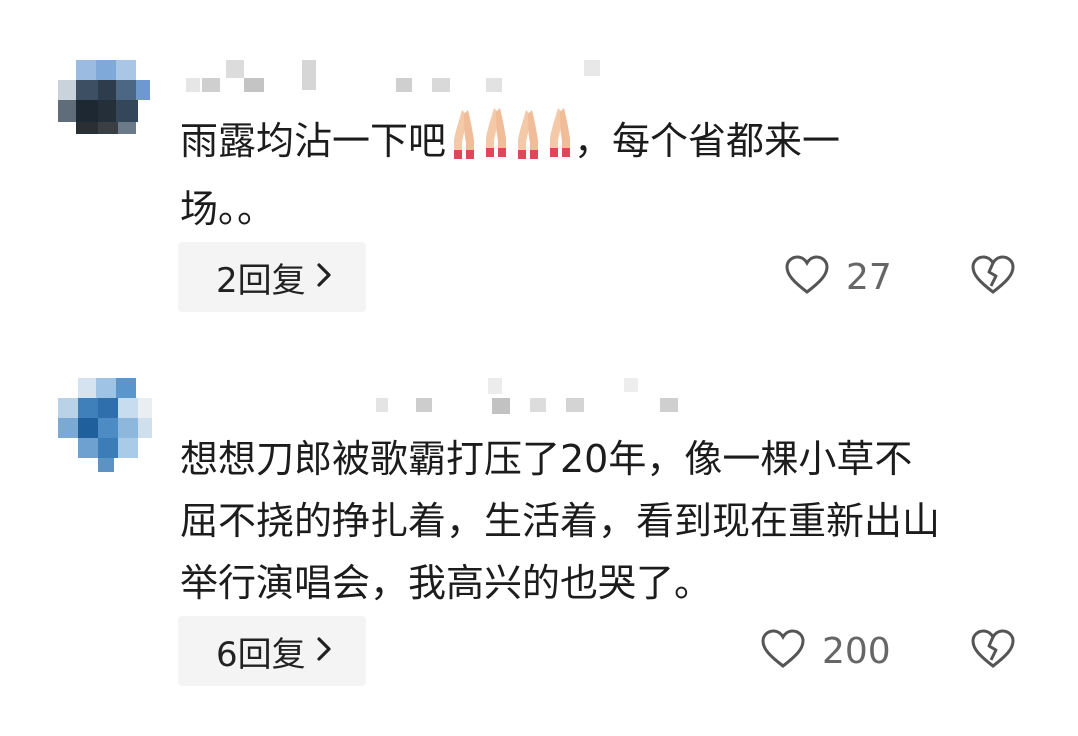 Image resolution: width=1078 pixels, height=736 pixels. I want to click on like-button: 27, so click(838, 277).